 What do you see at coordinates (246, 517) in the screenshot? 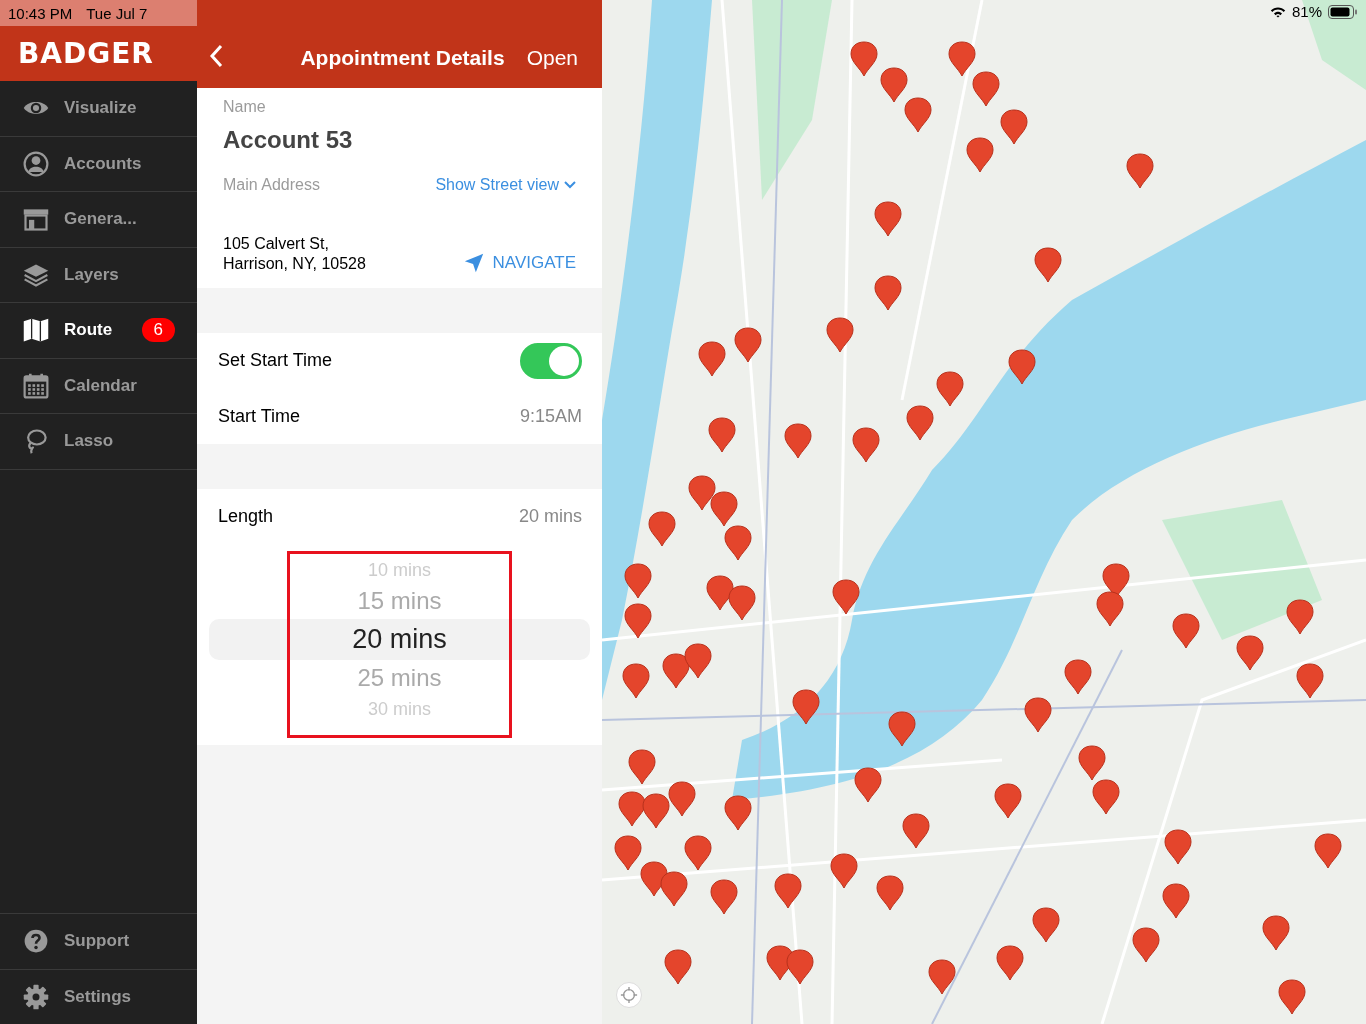
I see `setting-label: Length` at bounding box center [246, 517].